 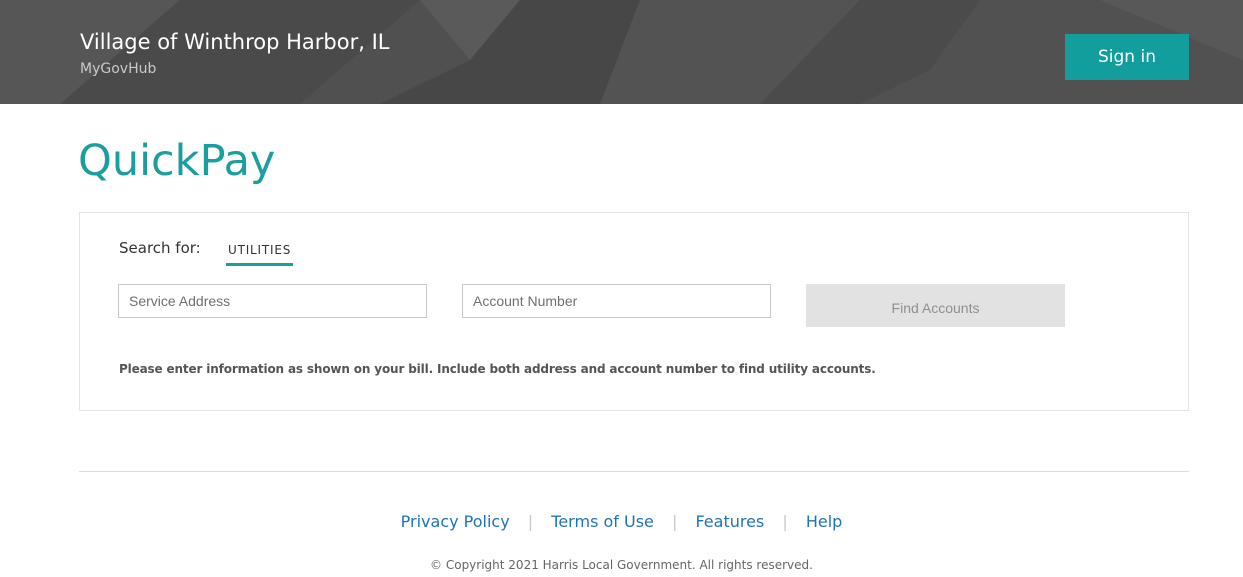 What do you see at coordinates (602, 521) in the screenshot?
I see `terms-of-use-link: Terms of Use` at bounding box center [602, 521].